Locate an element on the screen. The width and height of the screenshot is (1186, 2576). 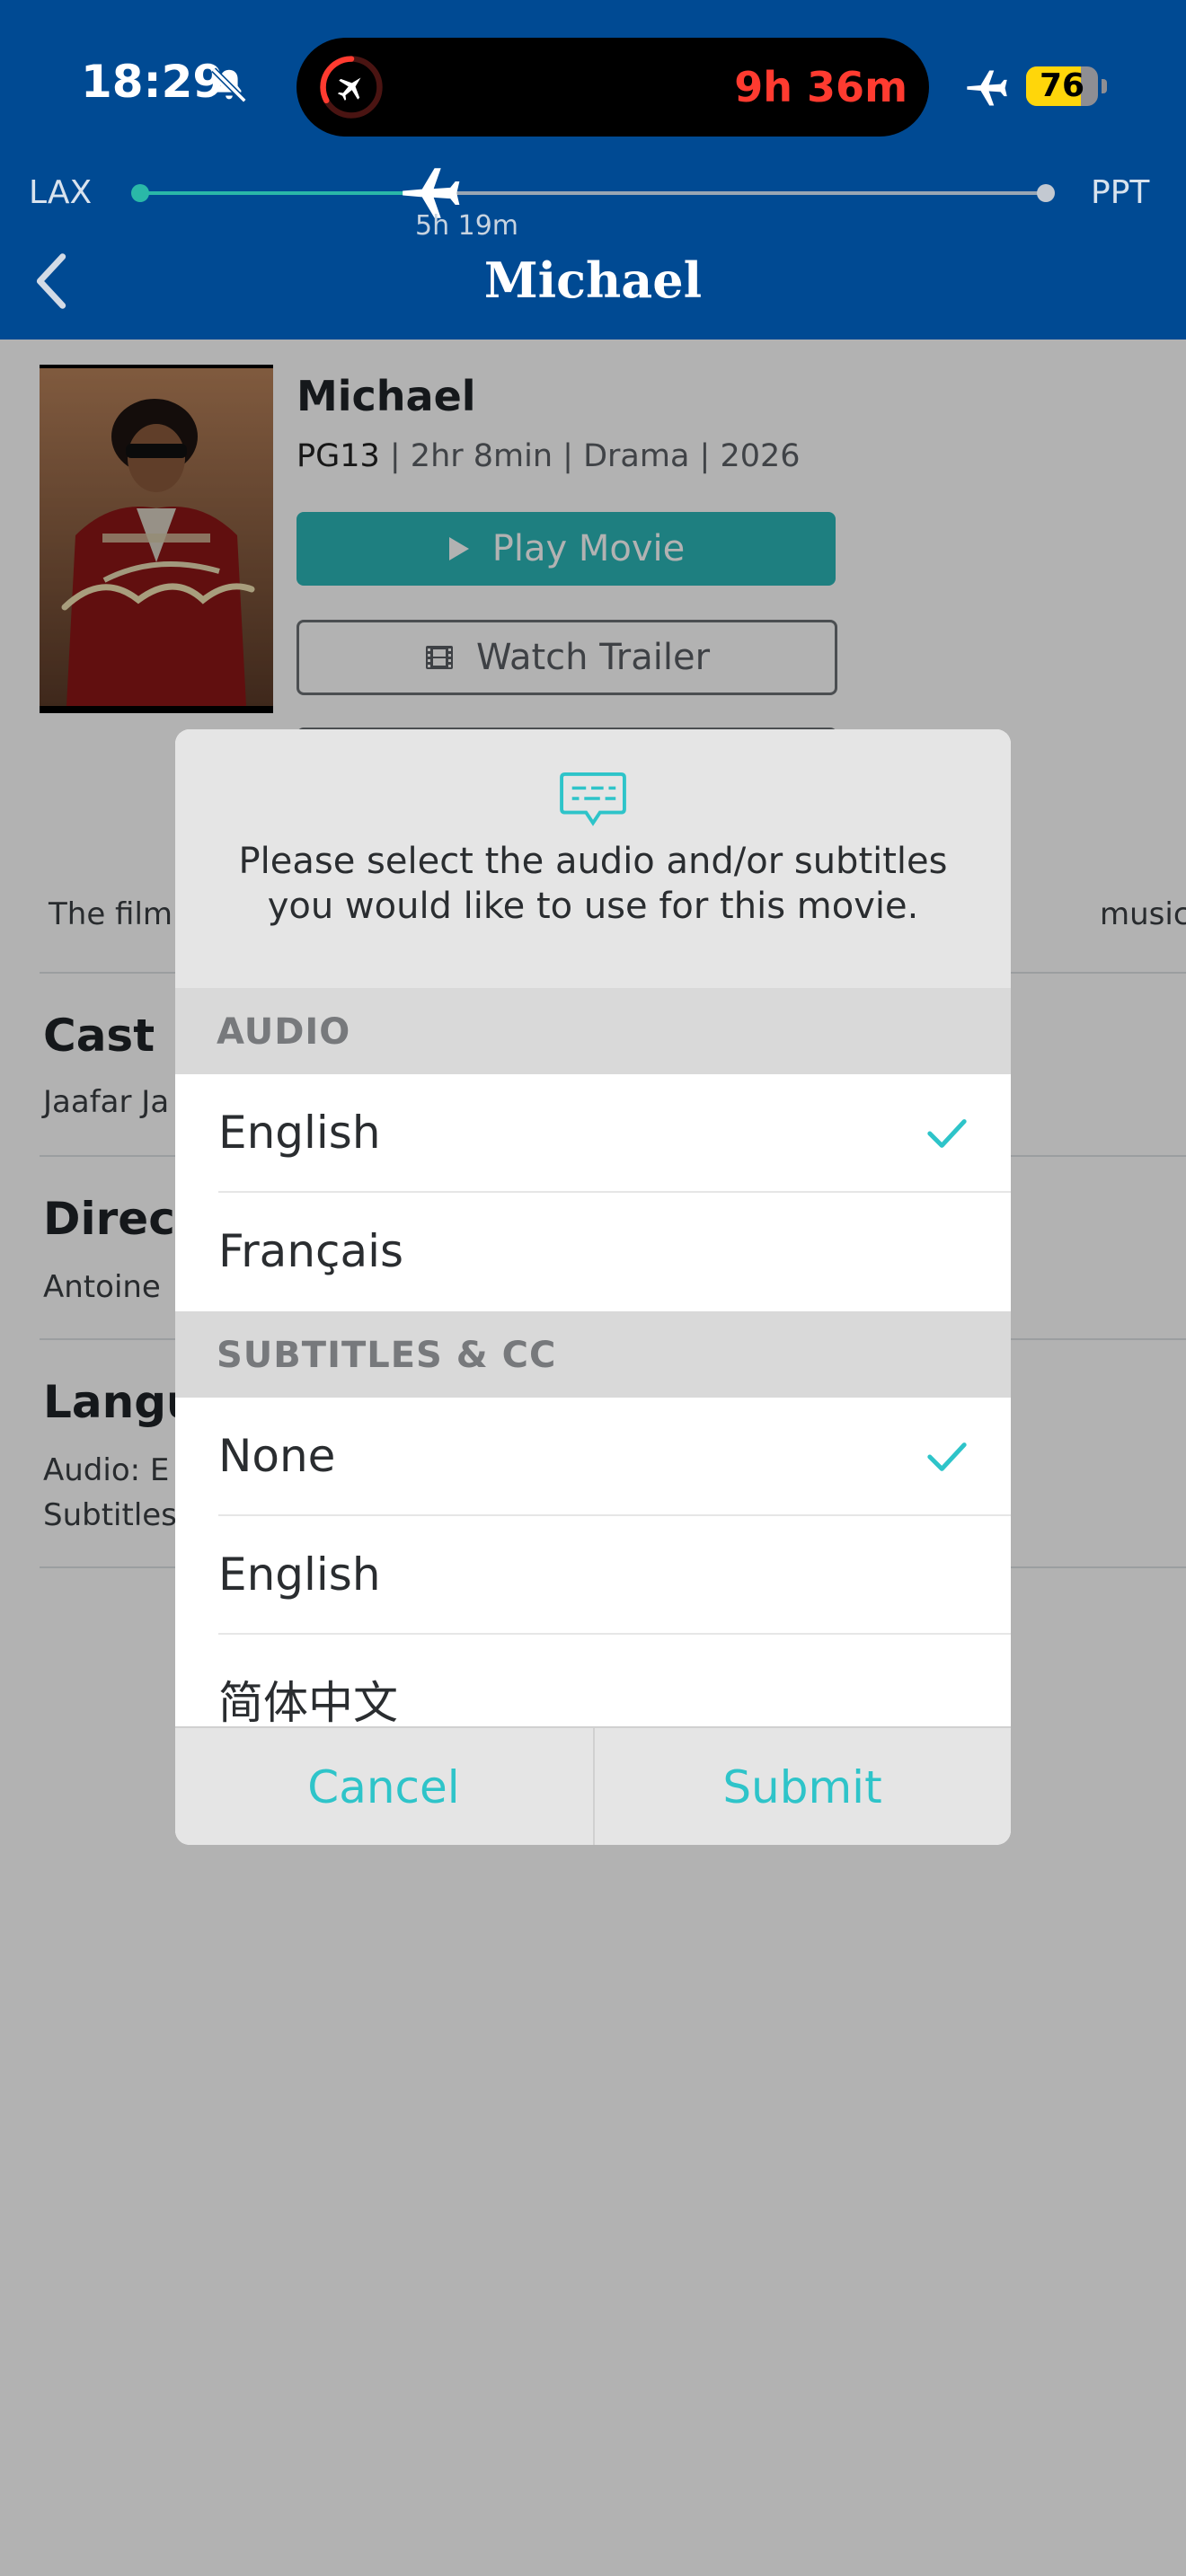
battery-indicator: 76 is located at coordinates (1062, 86).